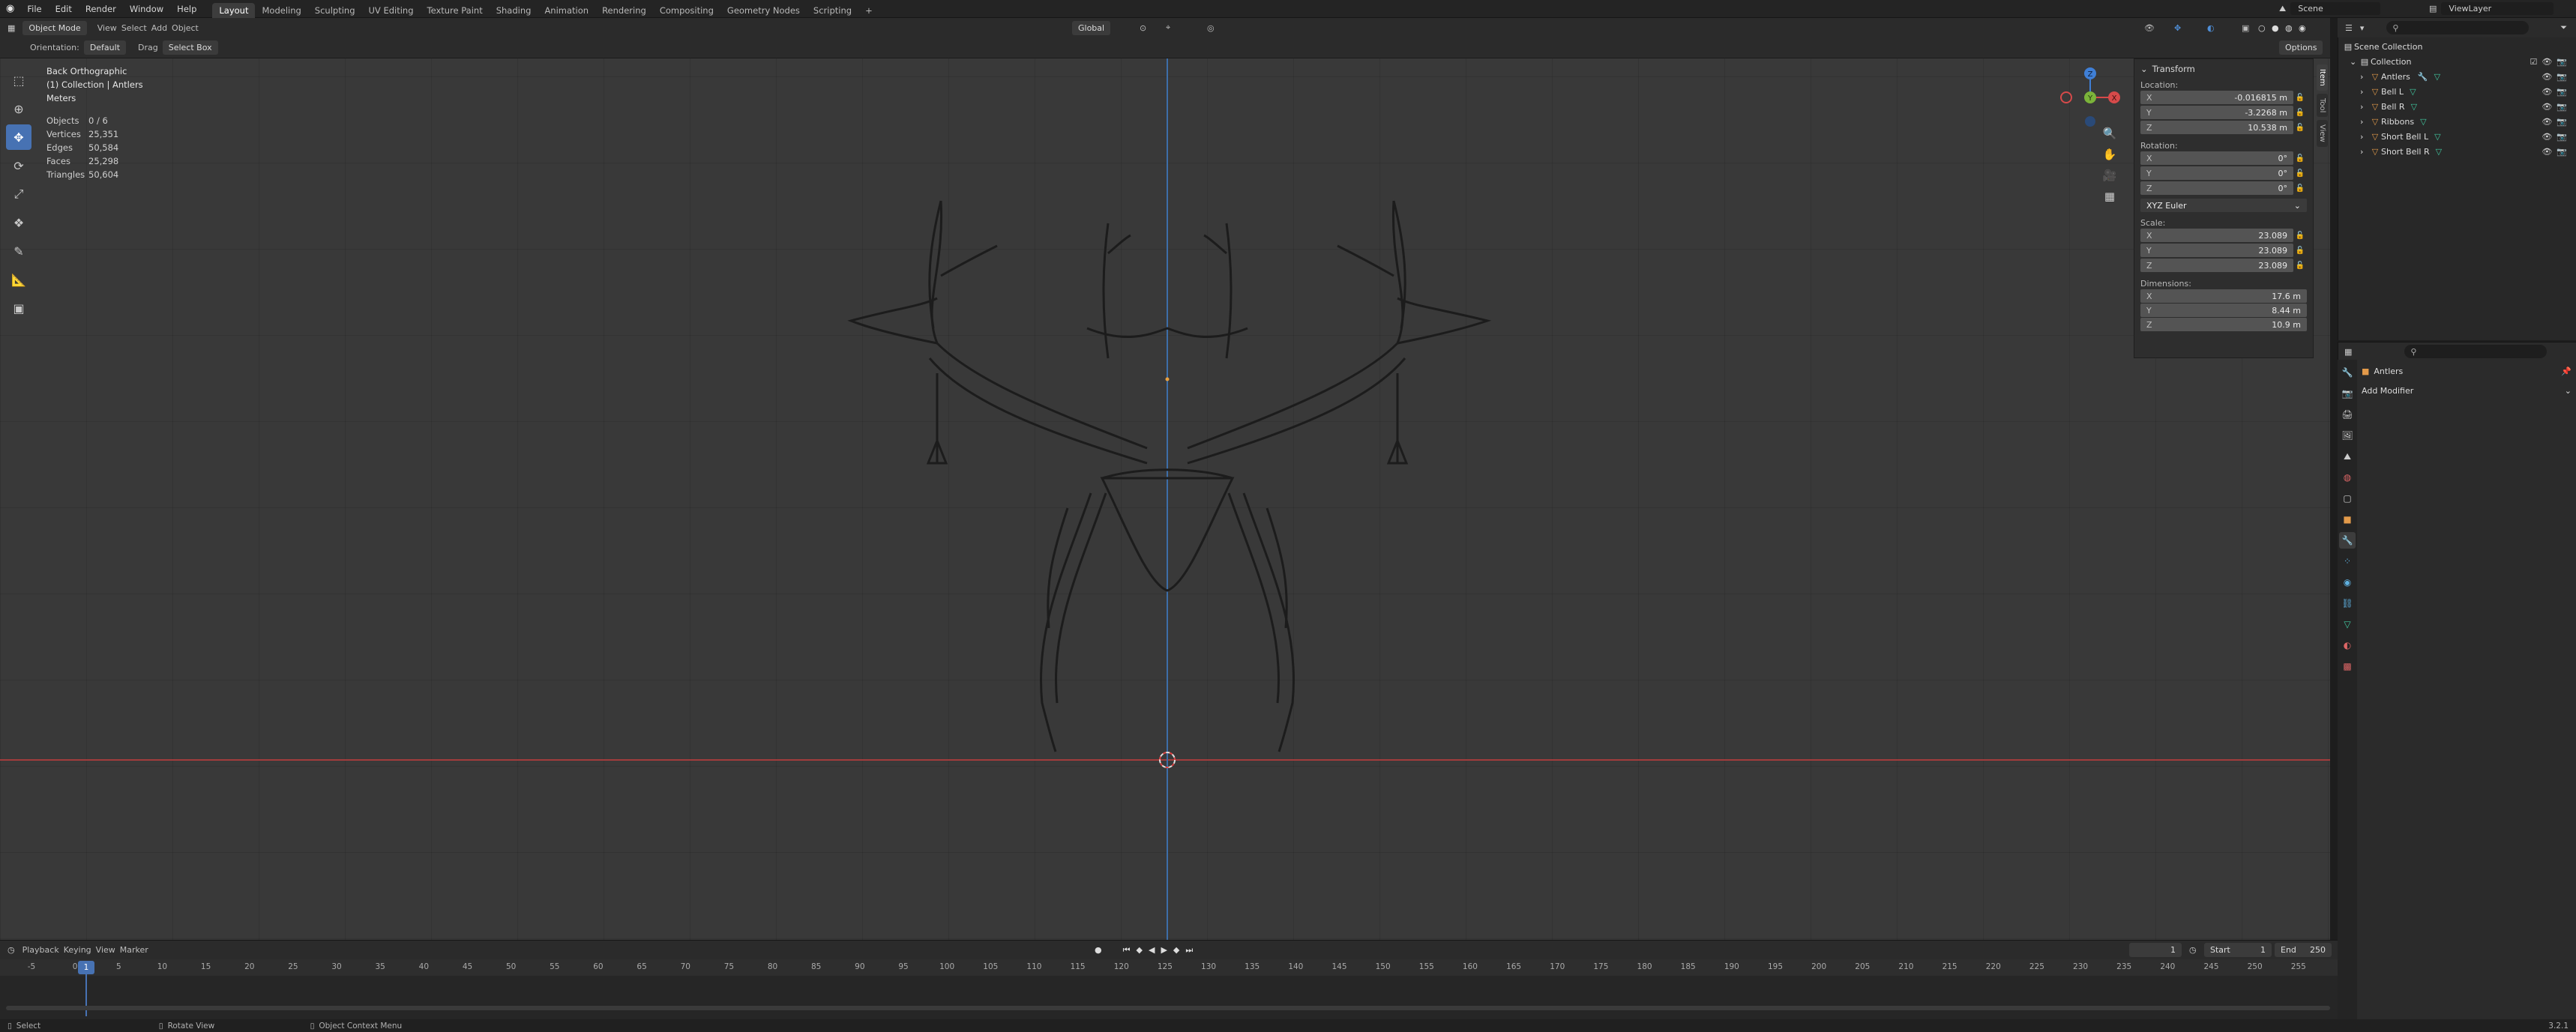 This screenshot has width=2576, height=1032. I want to click on menu-help: Help, so click(186, 9).